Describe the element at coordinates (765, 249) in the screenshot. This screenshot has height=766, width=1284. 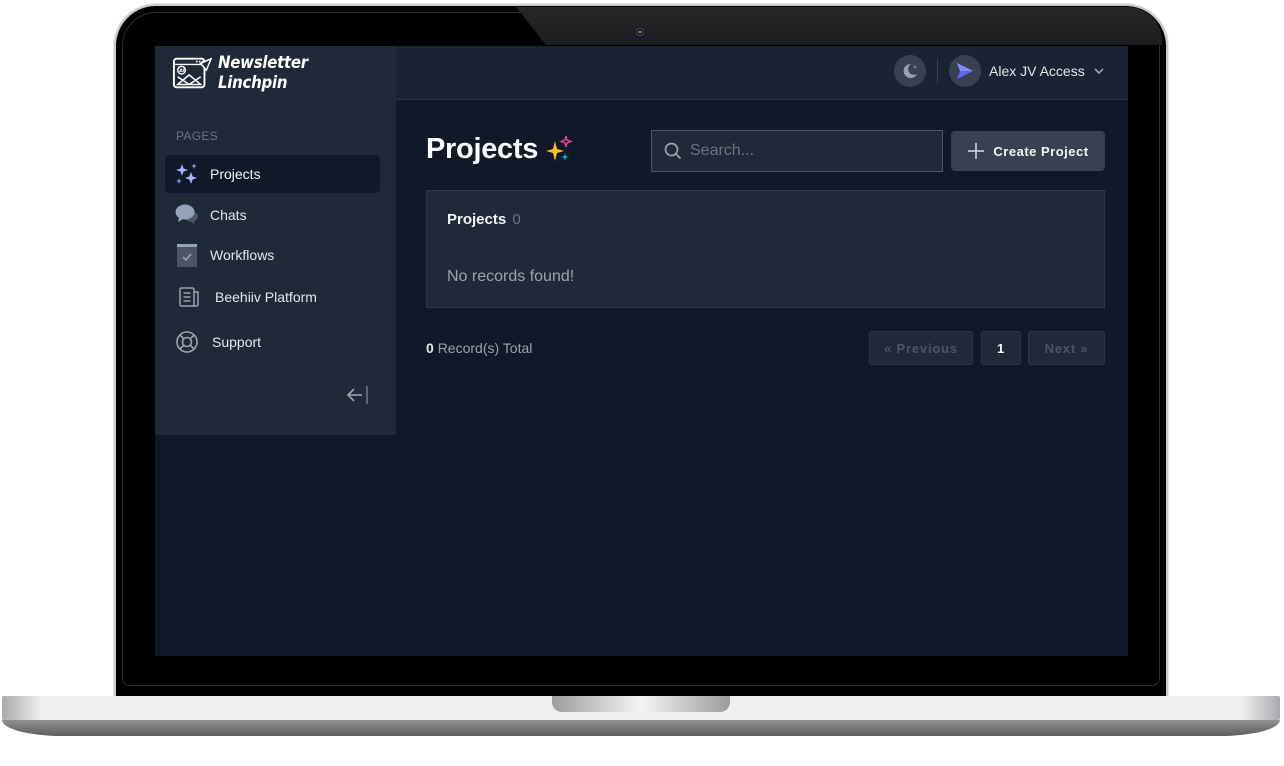
I see `projects-card: Projects 0 No records found!` at that location.